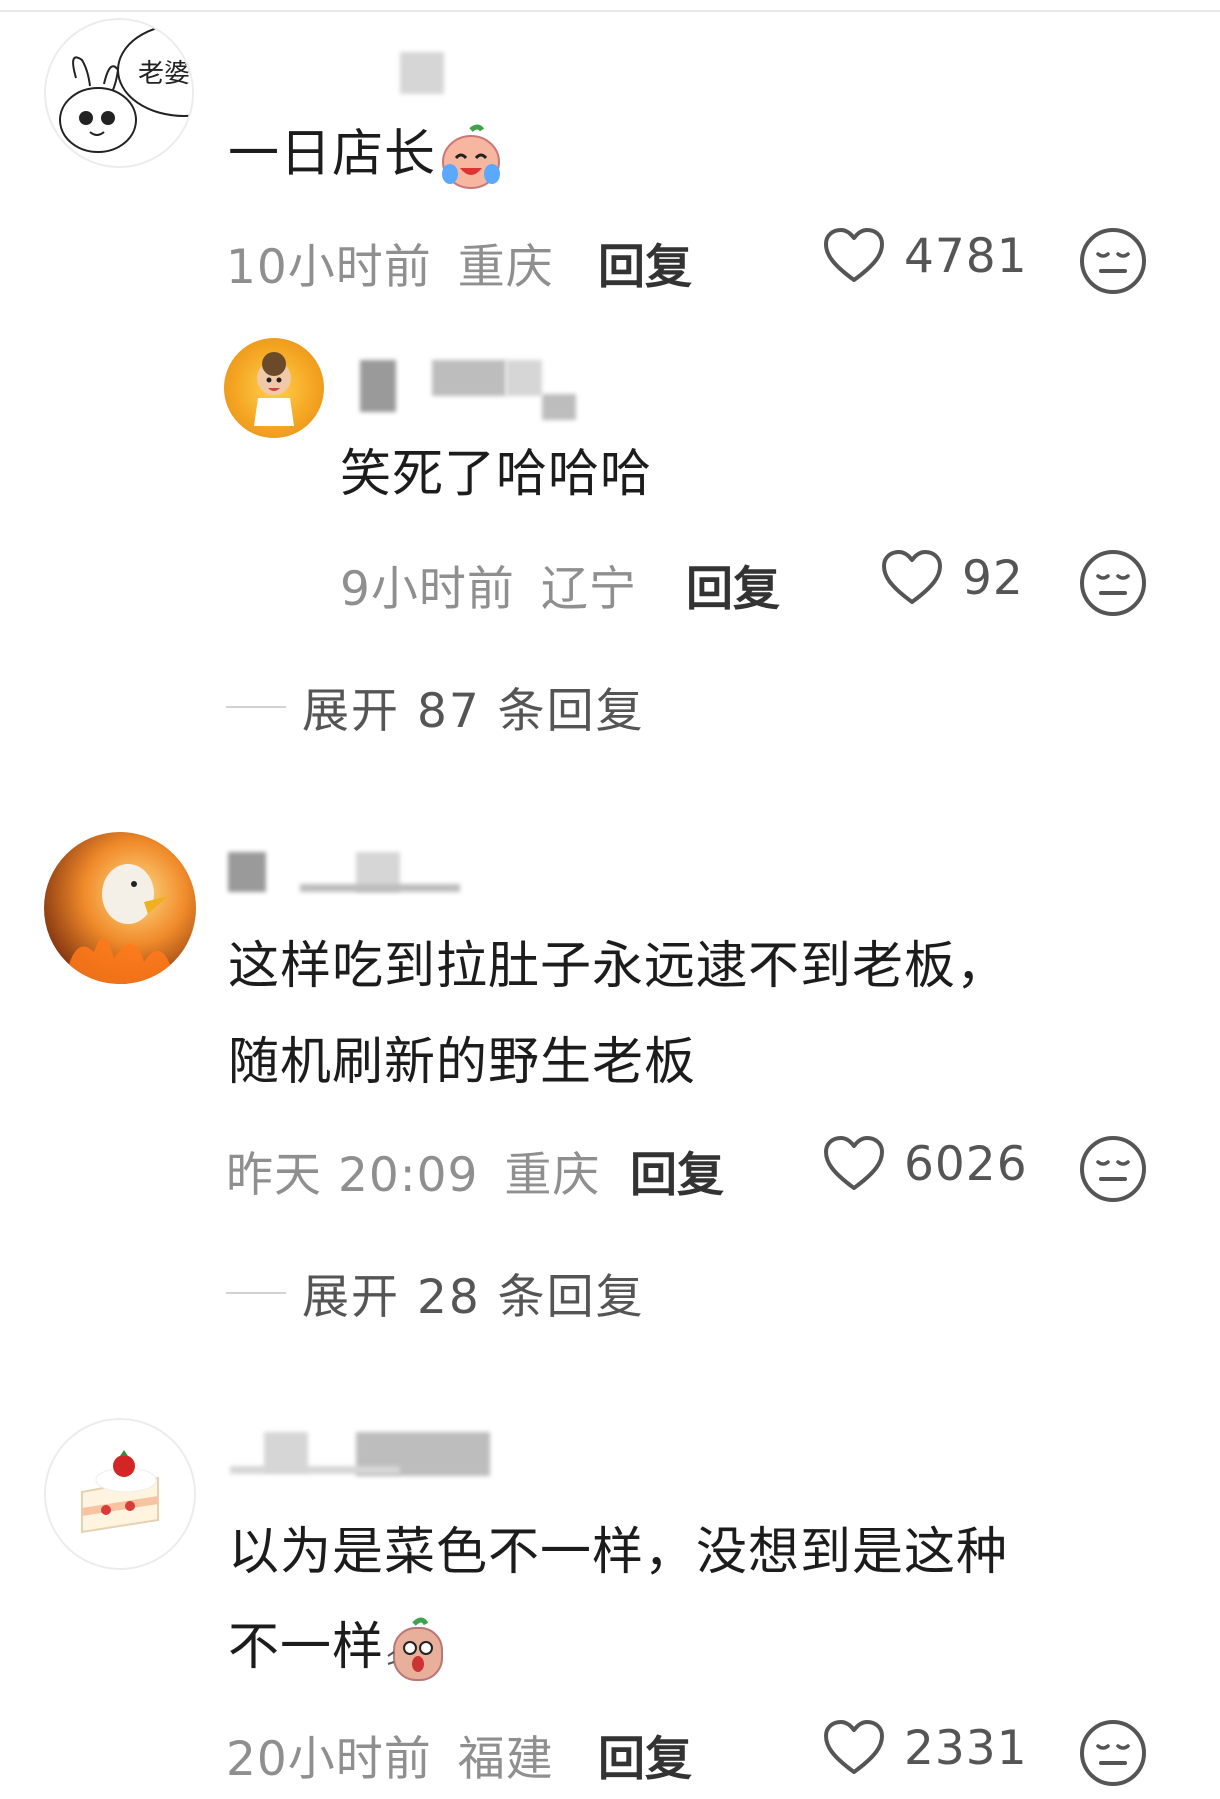  I want to click on comment-time: 昨天 20:09, so click(352, 1175).